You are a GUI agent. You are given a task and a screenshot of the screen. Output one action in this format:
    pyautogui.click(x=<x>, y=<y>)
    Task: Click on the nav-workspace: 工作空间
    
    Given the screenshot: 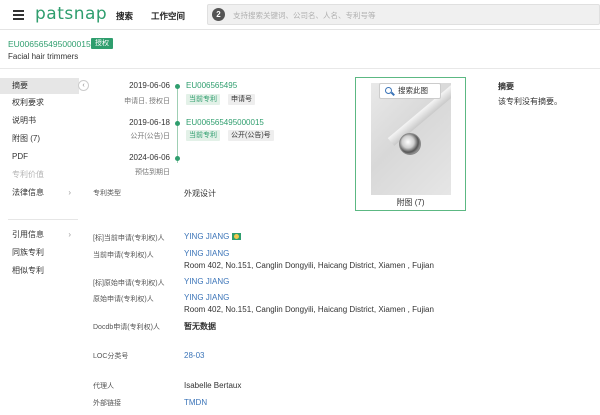 What is the action you would take?
    pyautogui.click(x=168, y=16)
    